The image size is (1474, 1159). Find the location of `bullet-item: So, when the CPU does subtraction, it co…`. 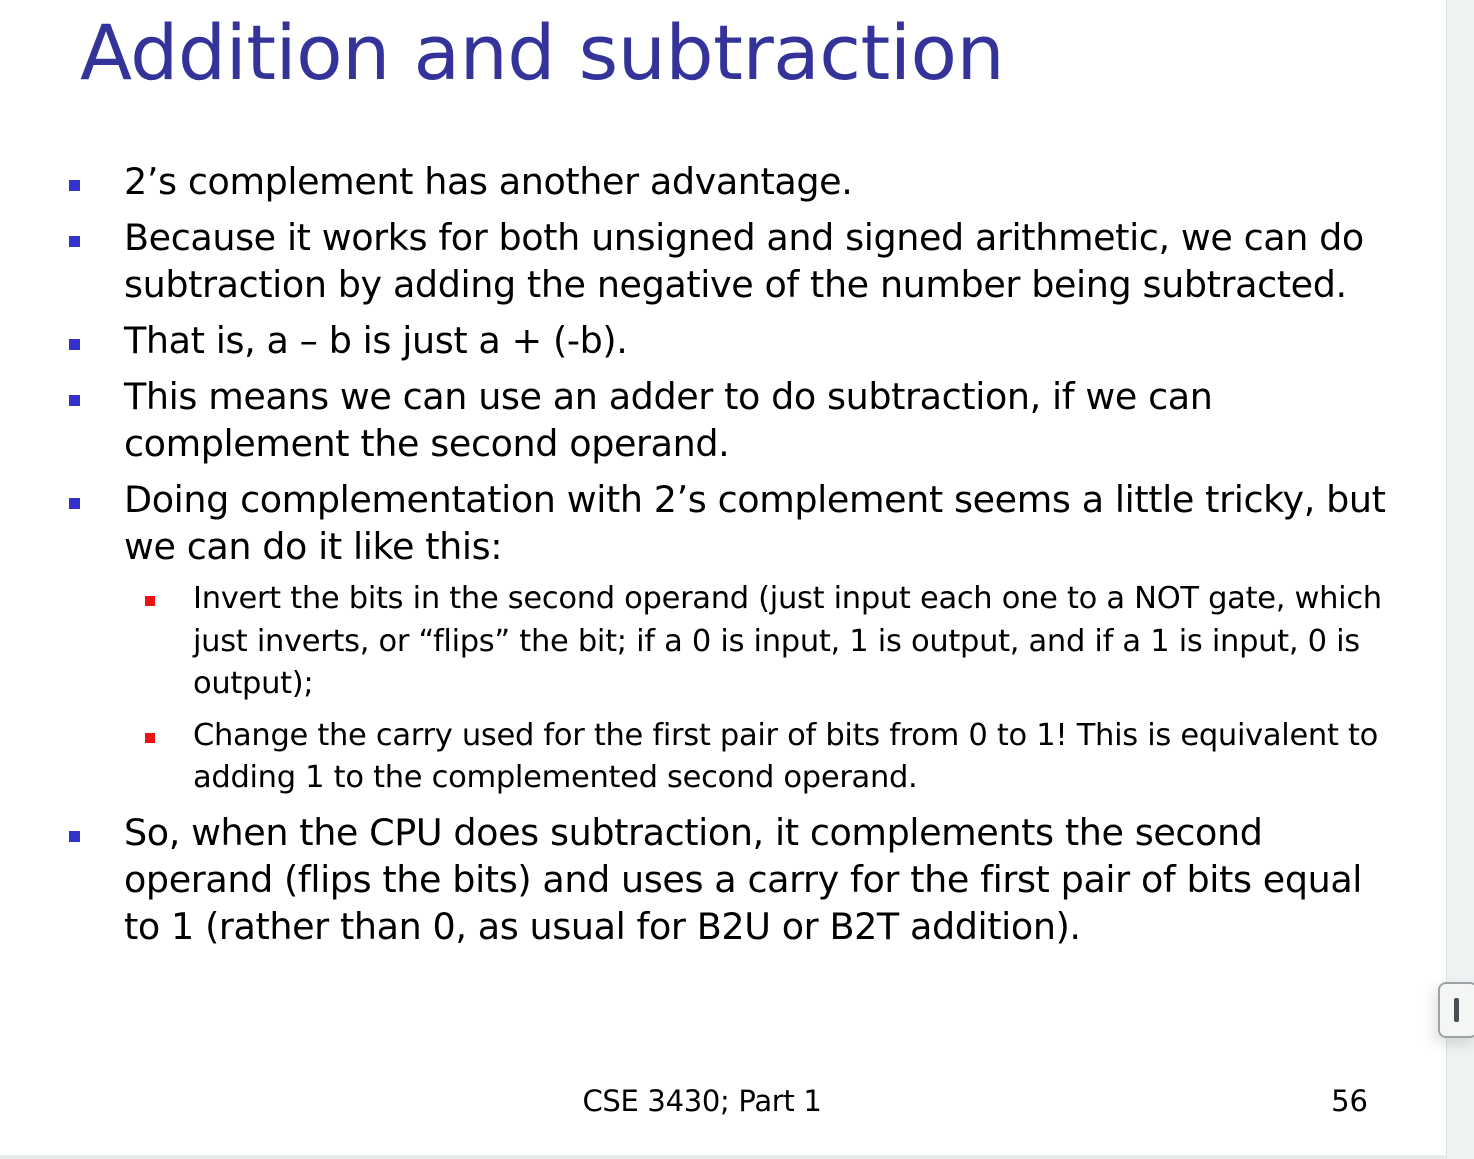

bullet-item: So, when the CPU does subtraction, it co… is located at coordinates (731, 879).